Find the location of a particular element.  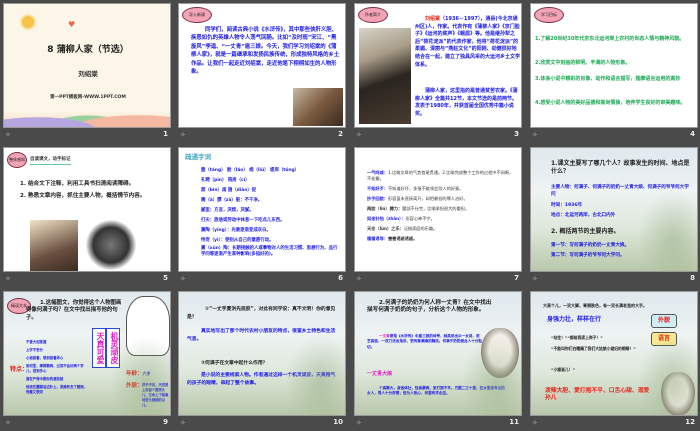

trait-box-2: 机灵顽皮 is located at coordinates (113, 348).